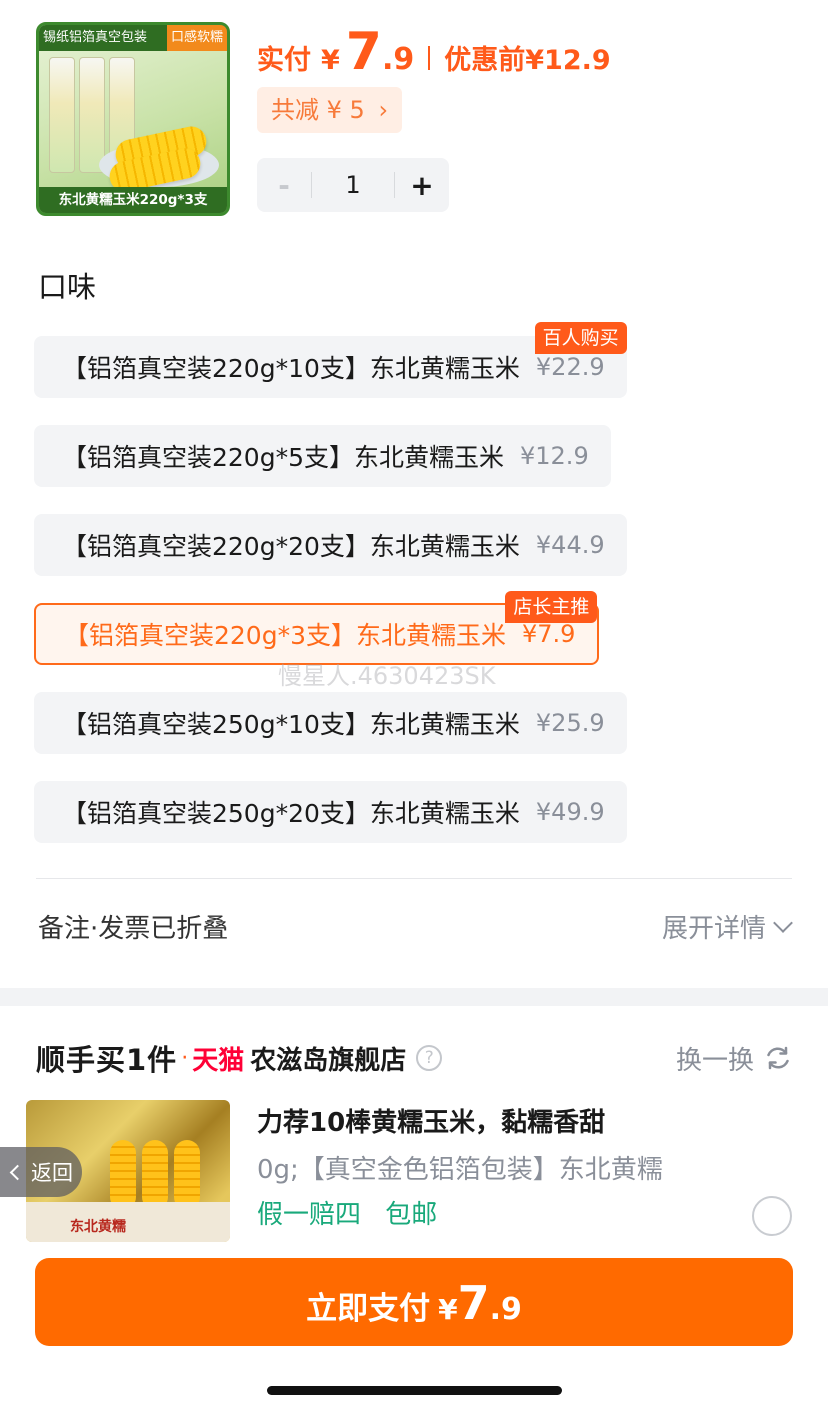 This screenshot has height=1411, width=828. What do you see at coordinates (580, 338) in the screenshot?
I see `option-badge: 百人购买` at bounding box center [580, 338].